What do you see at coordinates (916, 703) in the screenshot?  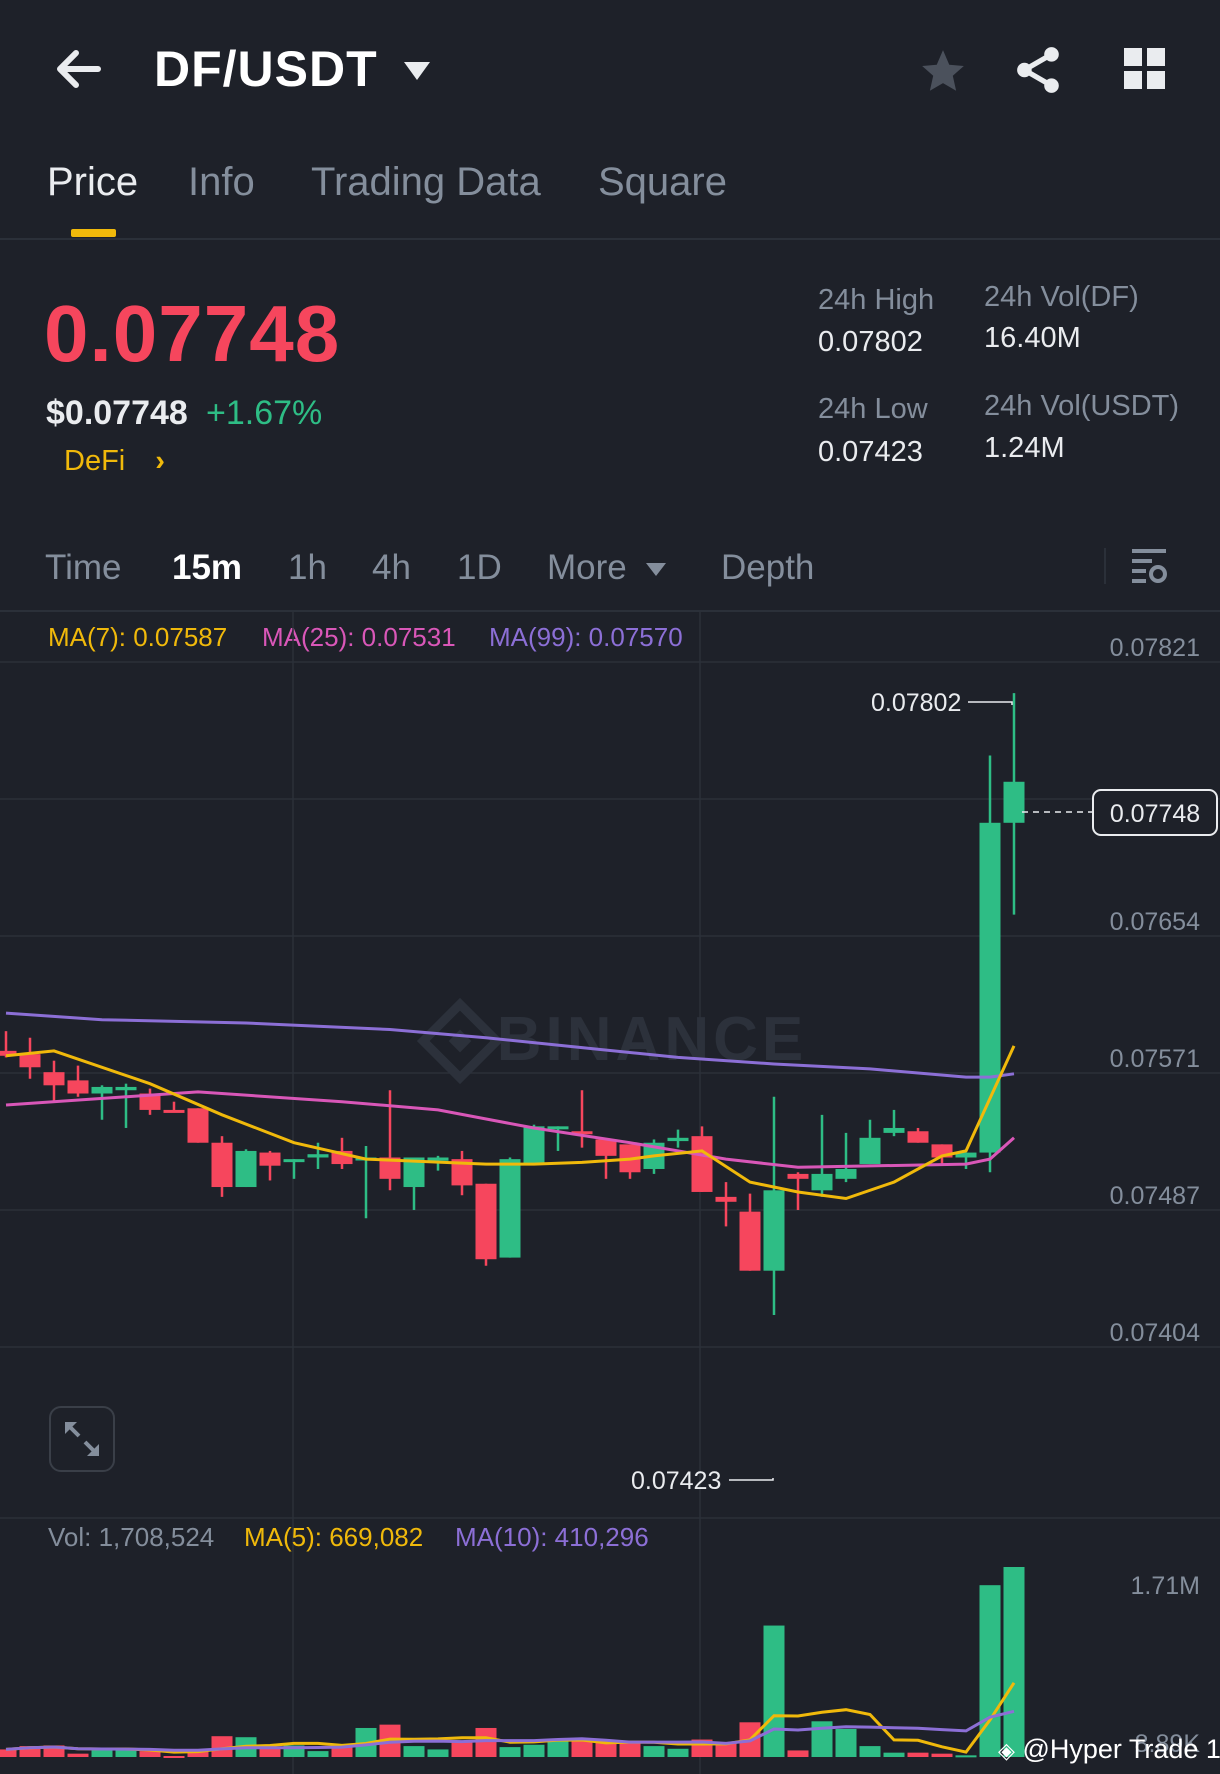 I see `high-marker-label: 0.07802` at bounding box center [916, 703].